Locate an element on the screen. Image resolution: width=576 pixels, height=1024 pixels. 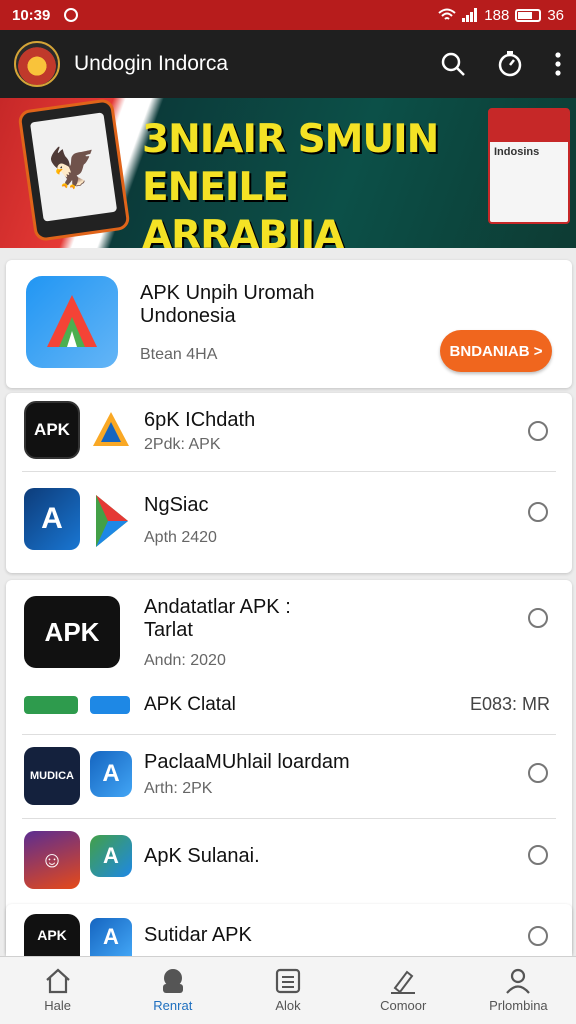
nav-prlombina: Prlombina is located at coordinates (518, 990).